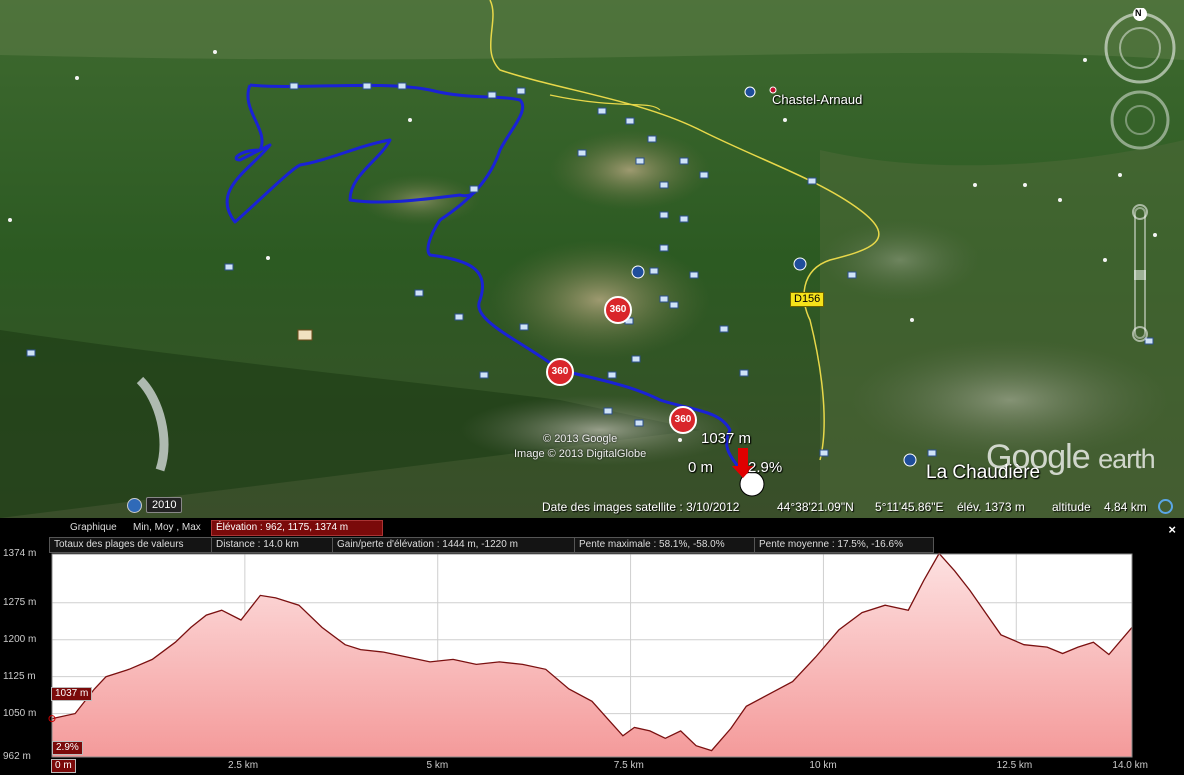  I want to click on cursor-elevation-tag: 1037 m, so click(72, 694).